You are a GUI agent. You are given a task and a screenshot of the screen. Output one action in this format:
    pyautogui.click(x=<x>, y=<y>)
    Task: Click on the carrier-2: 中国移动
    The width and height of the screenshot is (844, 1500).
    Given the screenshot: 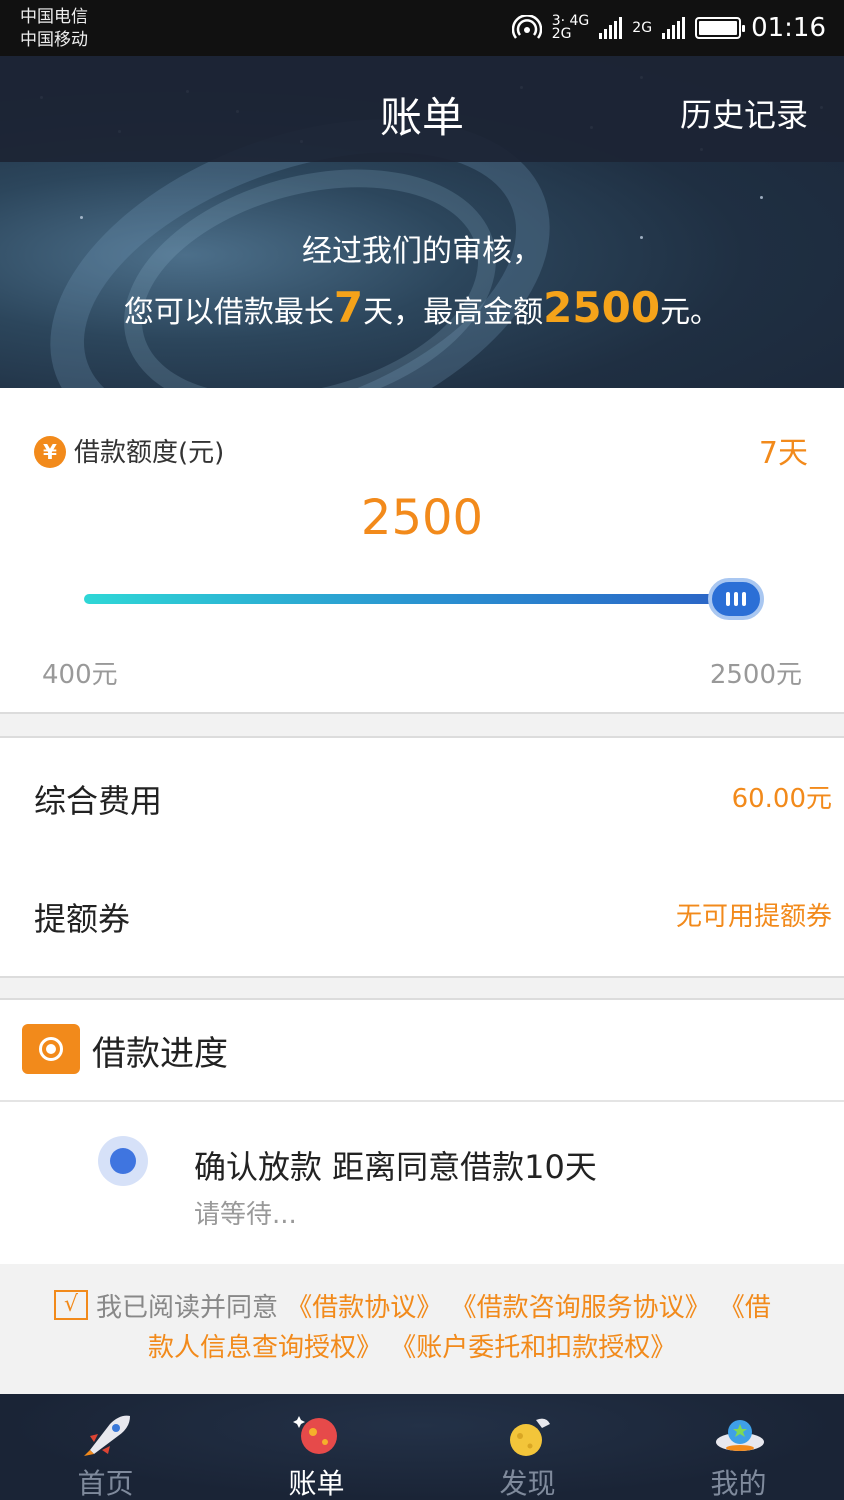 What is the action you would take?
    pyautogui.click(x=54, y=40)
    